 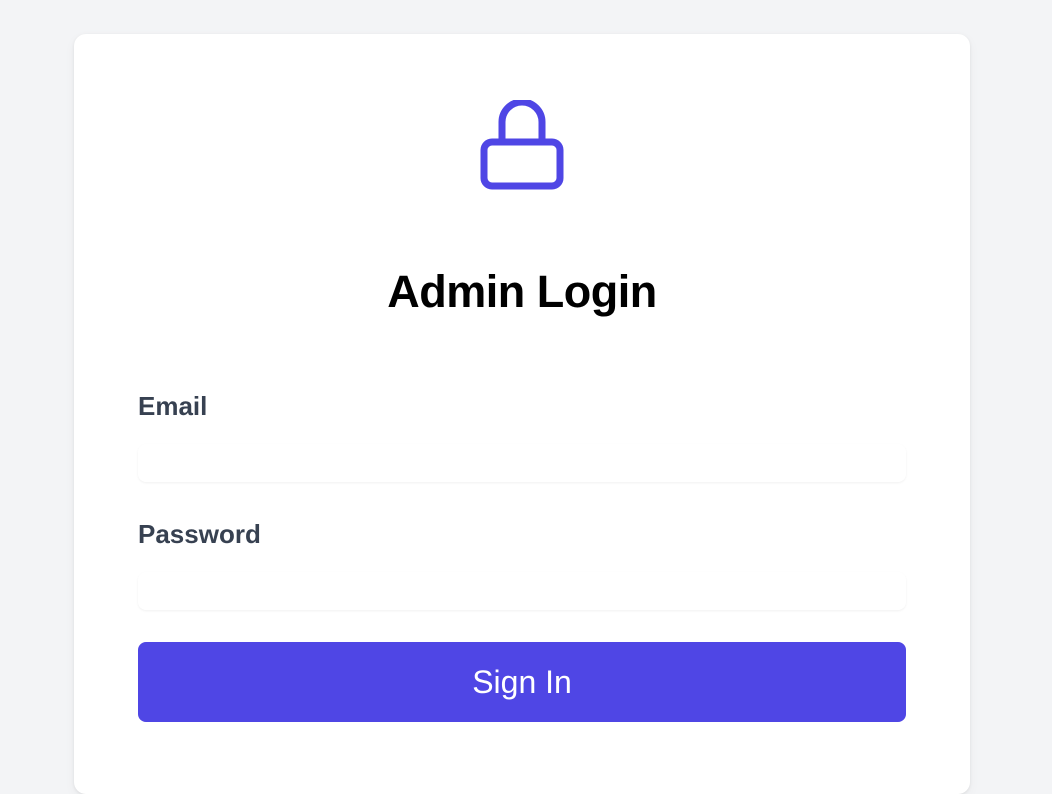 What do you see at coordinates (522, 145) in the screenshot?
I see `lock-icon` at bounding box center [522, 145].